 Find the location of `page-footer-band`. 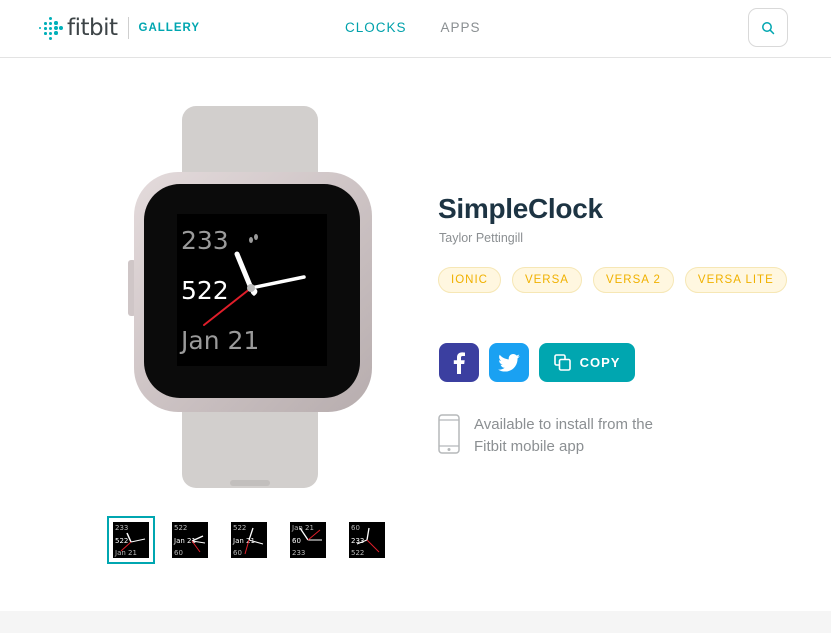

page-footer-band is located at coordinates (415, 622).